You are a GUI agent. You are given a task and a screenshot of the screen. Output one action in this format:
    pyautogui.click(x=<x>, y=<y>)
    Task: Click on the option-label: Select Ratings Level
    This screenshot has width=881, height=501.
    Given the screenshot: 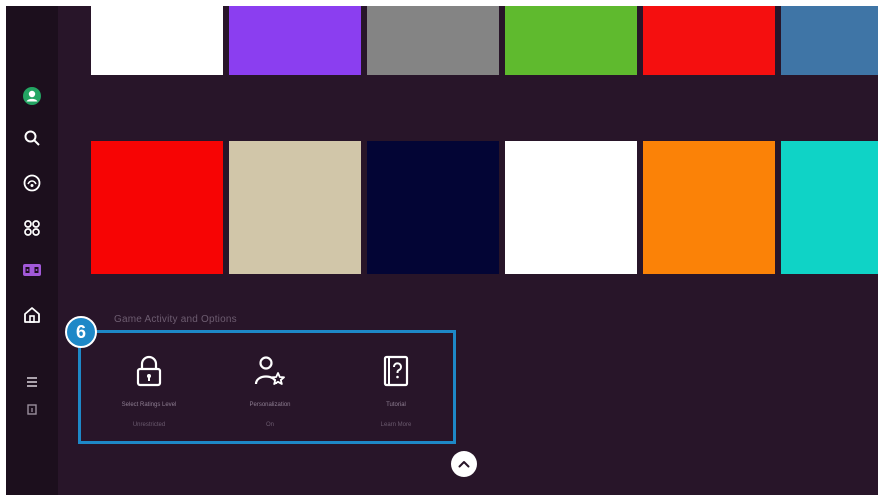 What is the action you would take?
    pyautogui.click(x=149, y=405)
    